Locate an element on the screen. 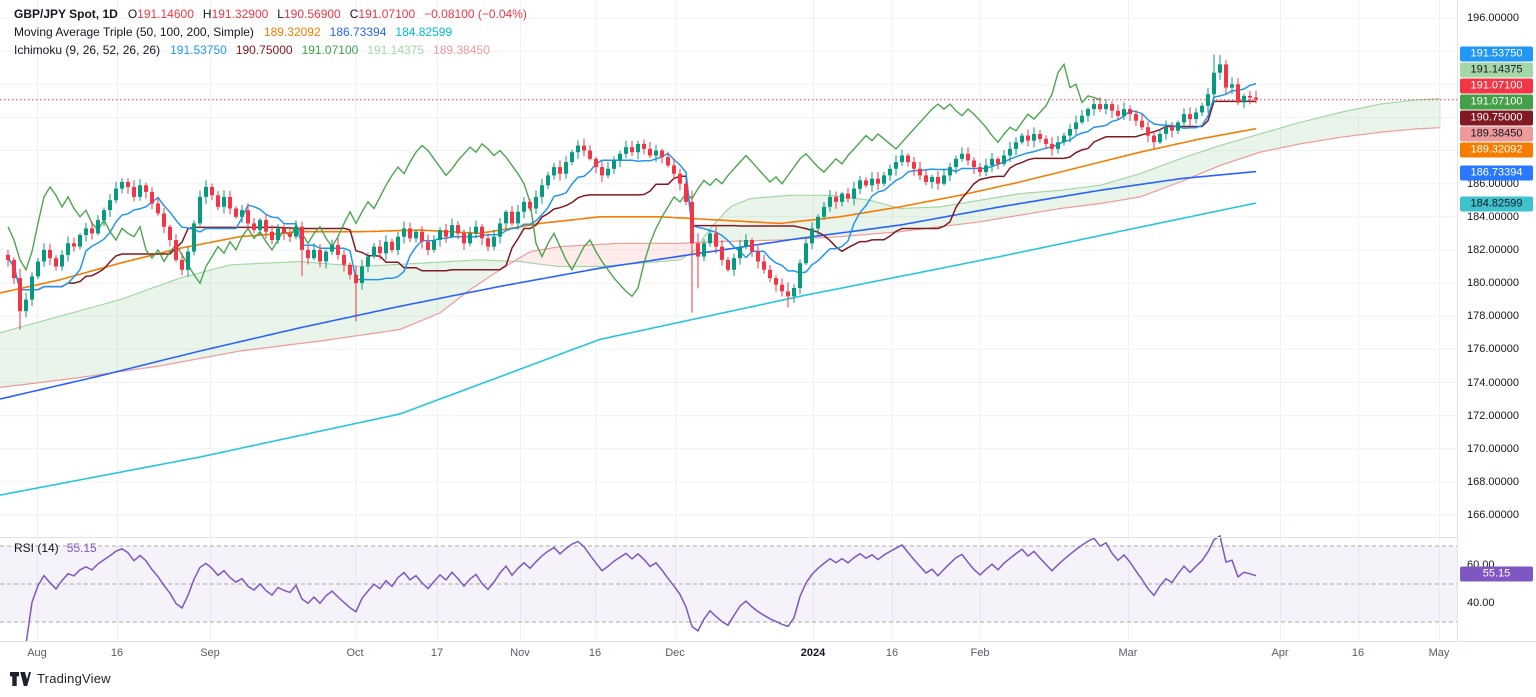  rsi-axis-label: 40.00 is located at coordinates (1481, 603).